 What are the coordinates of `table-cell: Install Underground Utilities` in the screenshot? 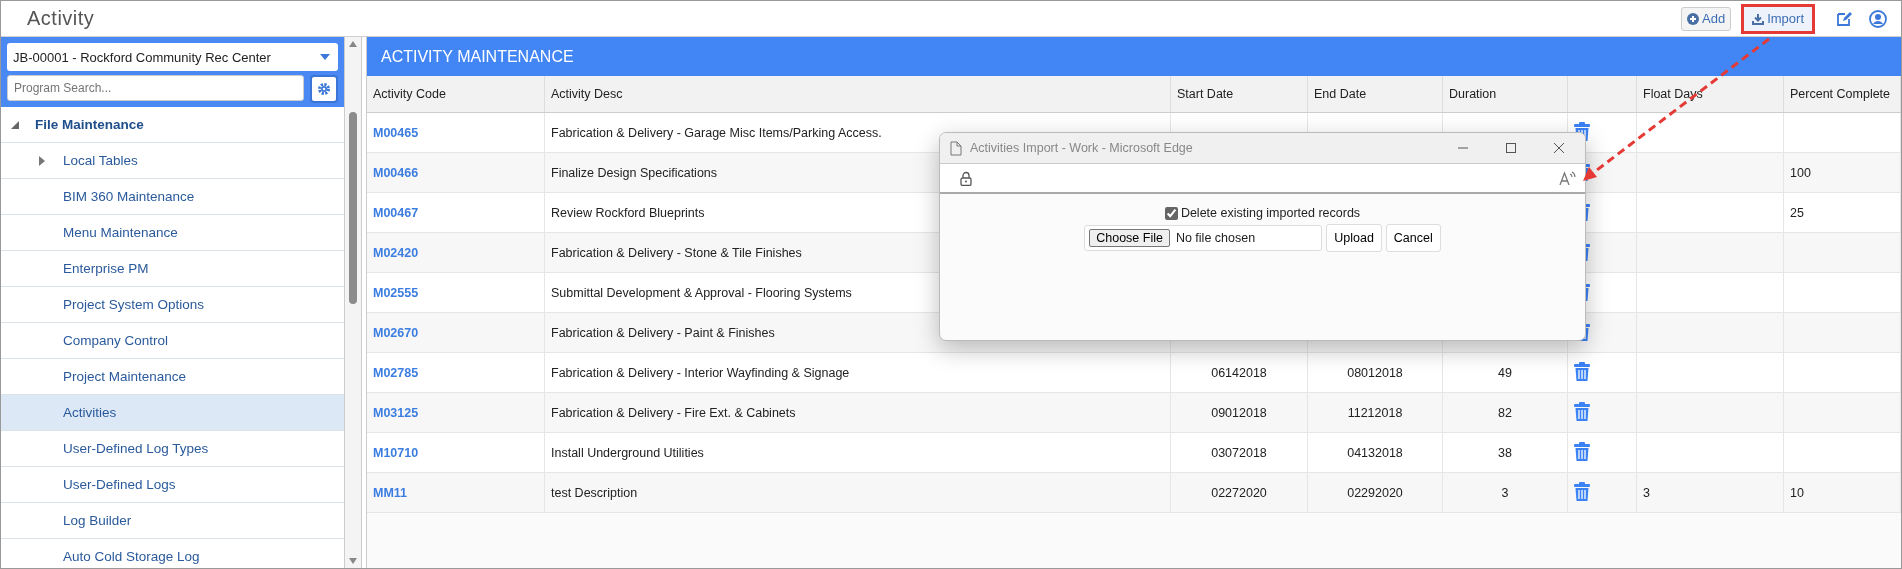 It's located at (627, 452).